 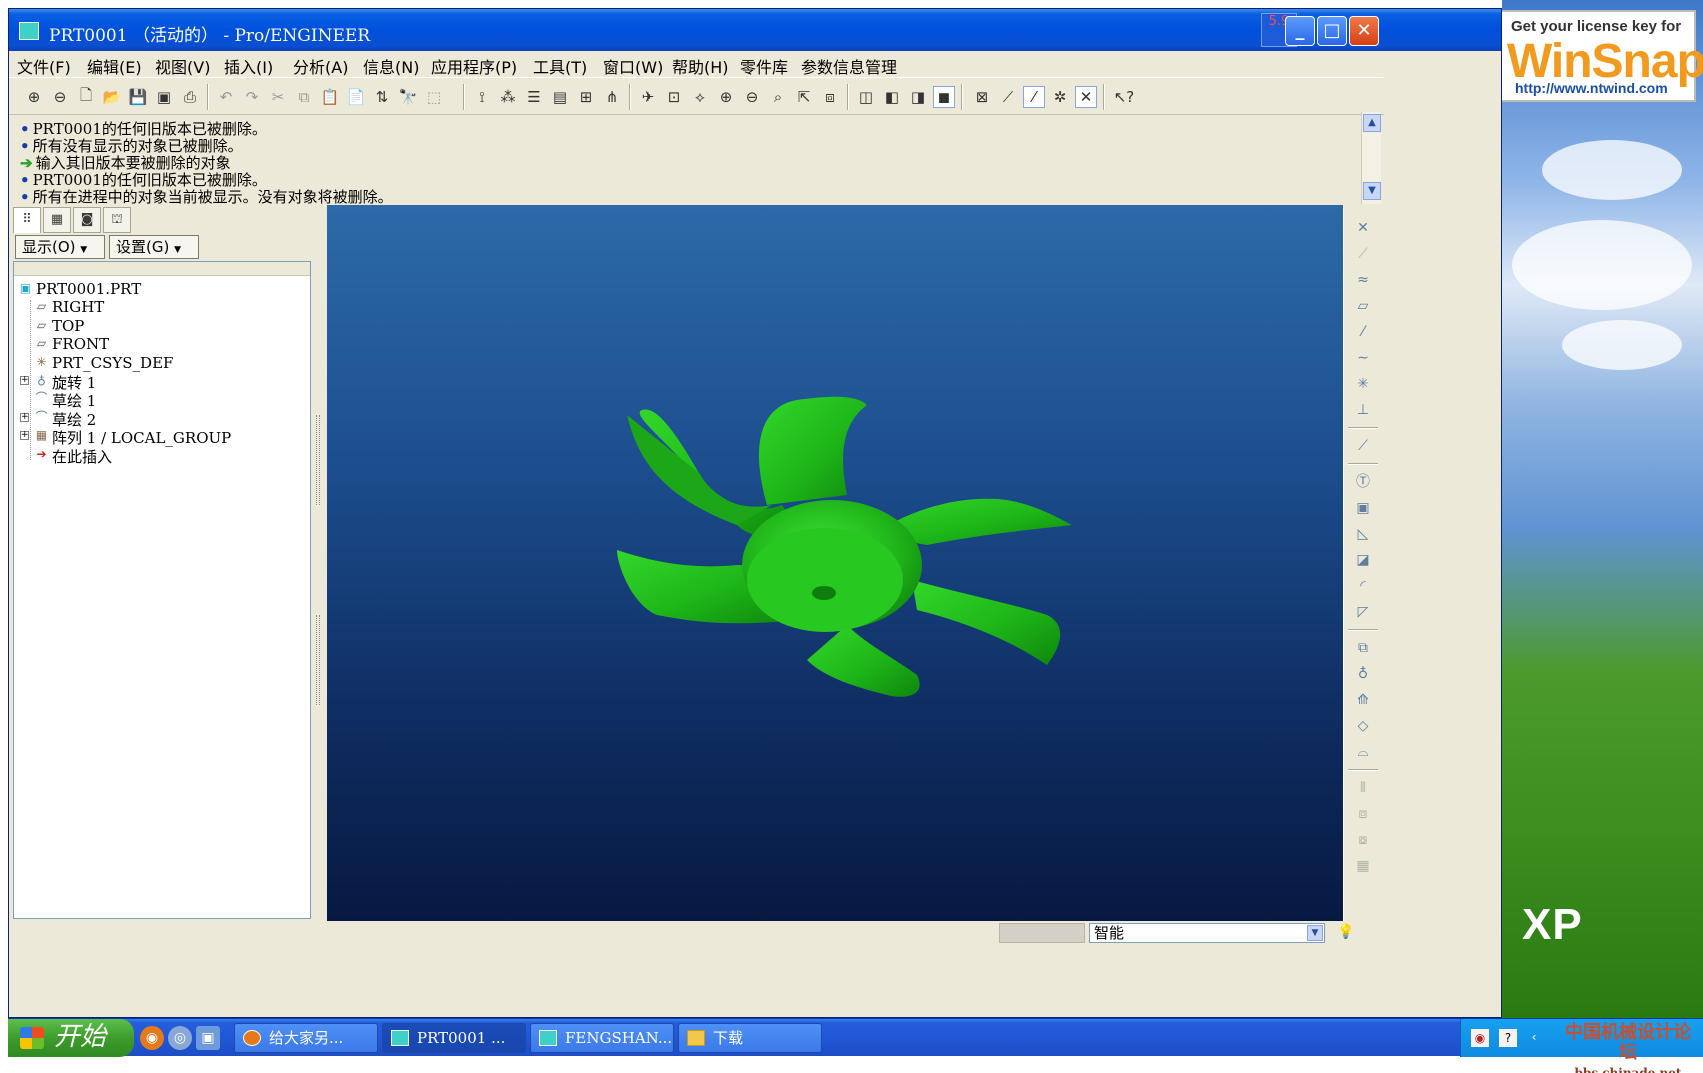 I want to click on save-icon: 💾, so click(x=138, y=97).